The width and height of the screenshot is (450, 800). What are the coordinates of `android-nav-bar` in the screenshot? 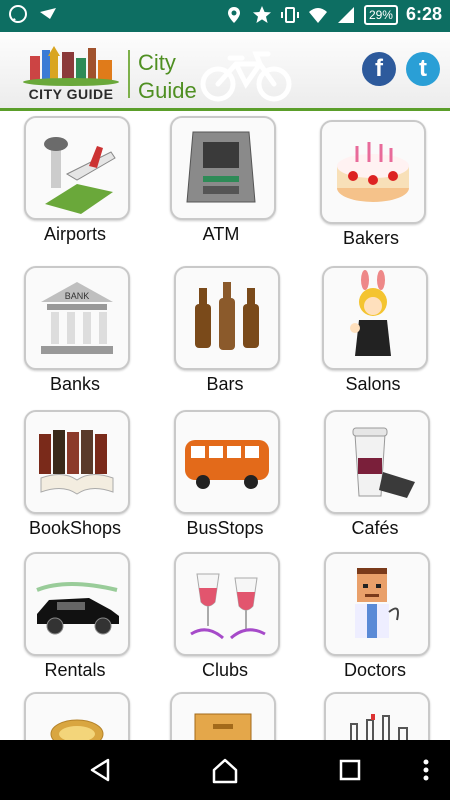 It's located at (225, 770).